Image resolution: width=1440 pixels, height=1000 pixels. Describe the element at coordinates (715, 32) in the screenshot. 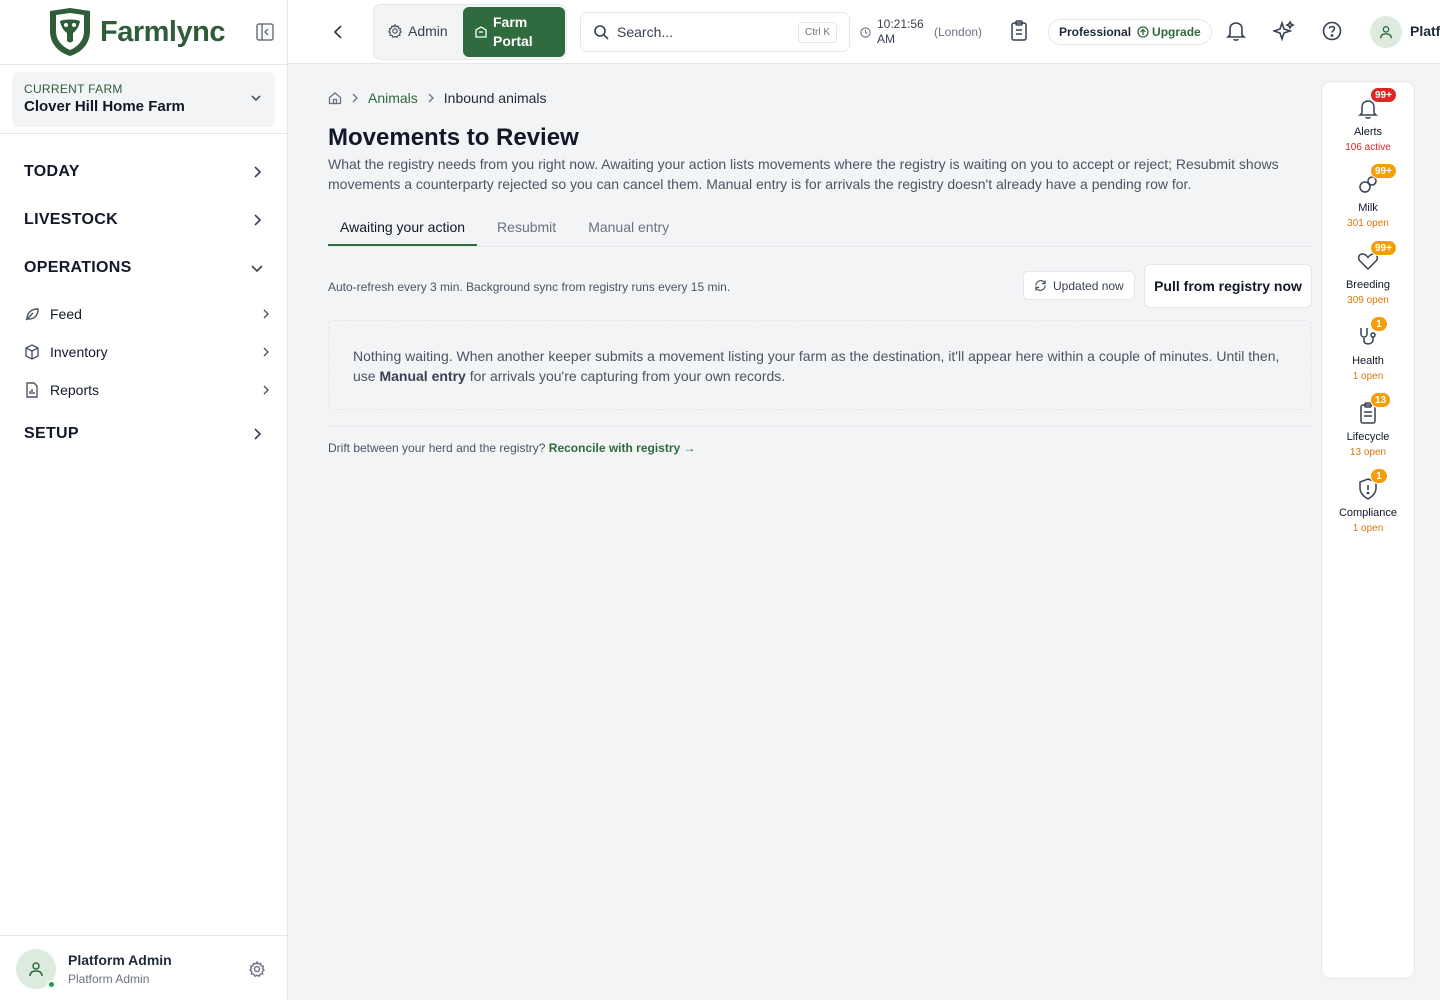

I see `search-input: Search... Ctrl K` at that location.